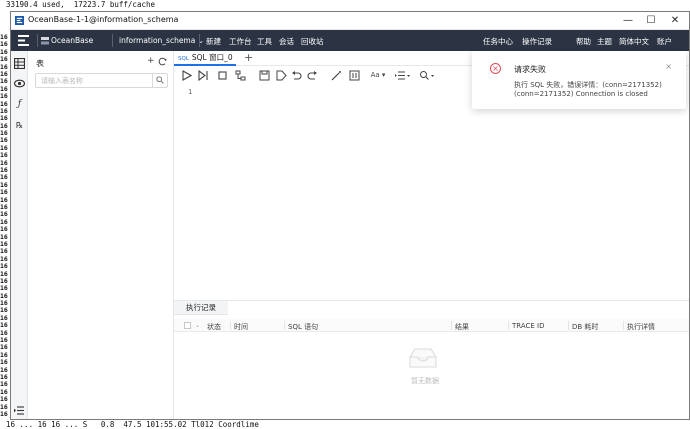 This screenshot has height=429, width=690. I want to click on chevron-down-icon: ⌄, so click(197, 325).